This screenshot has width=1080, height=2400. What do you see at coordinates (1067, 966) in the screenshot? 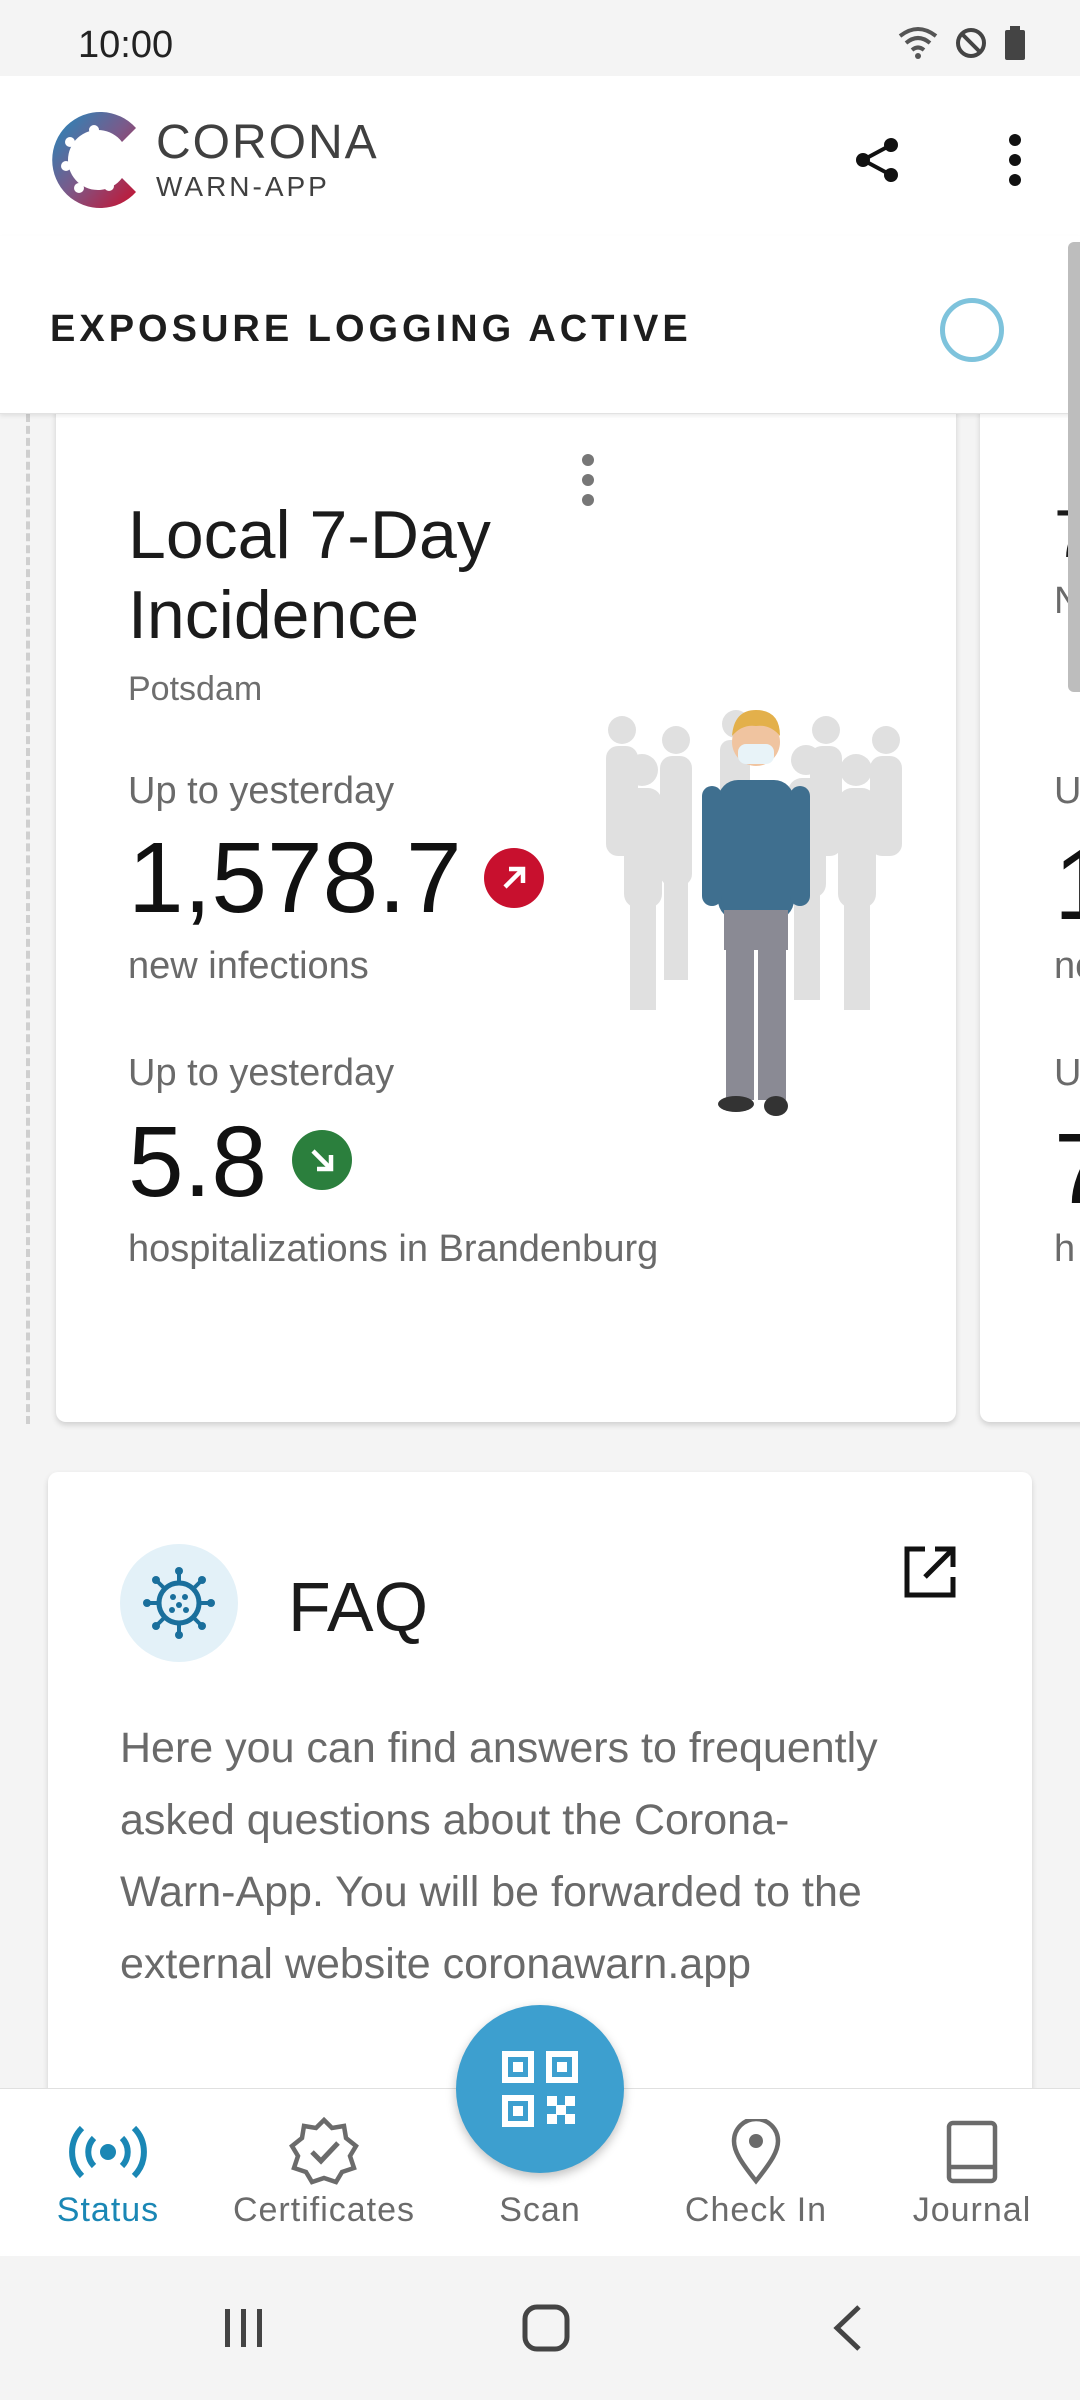
I see `next-card-caption-1: ne` at bounding box center [1067, 966].